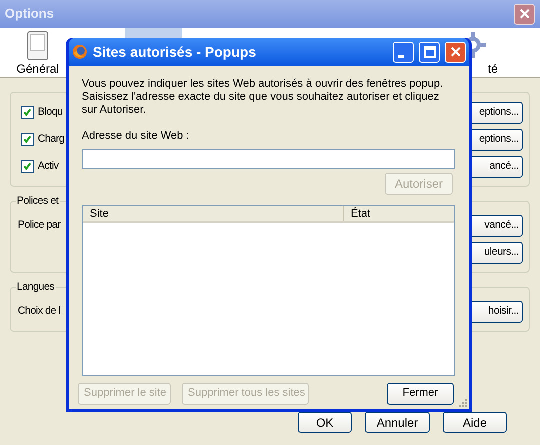  I want to click on column-header: Site, so click(213, 213).